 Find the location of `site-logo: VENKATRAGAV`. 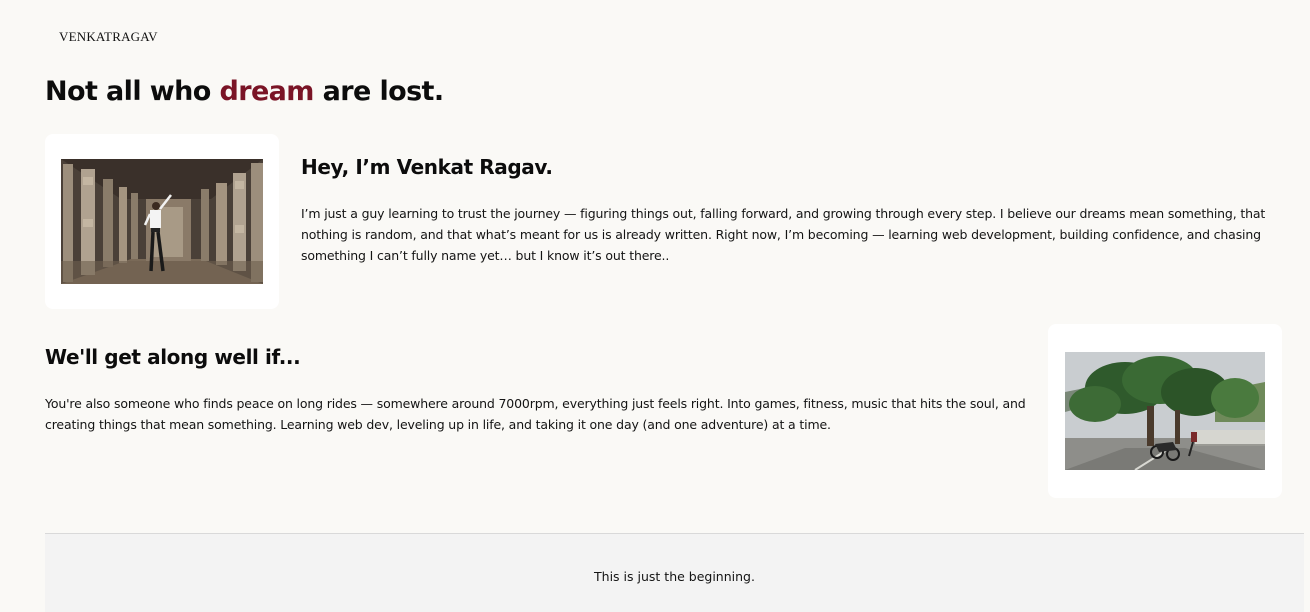

site-logo: VENKATRAGAV is located at coordinates (108, 37).